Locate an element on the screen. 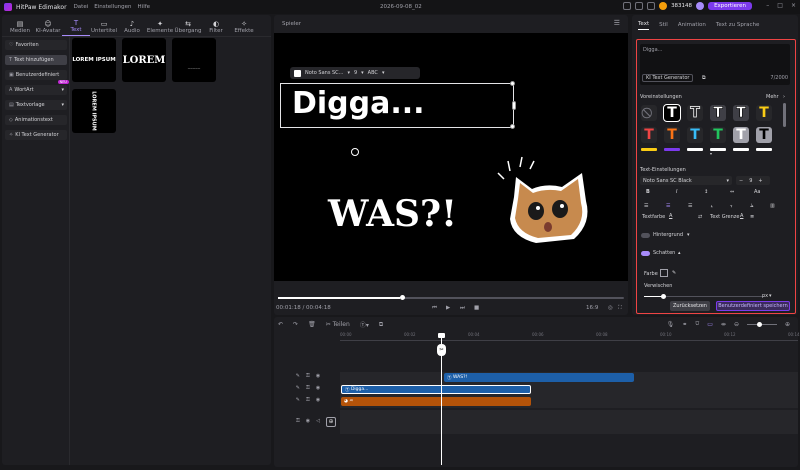  more-link: Mehr is located at coordinates (772, 97).